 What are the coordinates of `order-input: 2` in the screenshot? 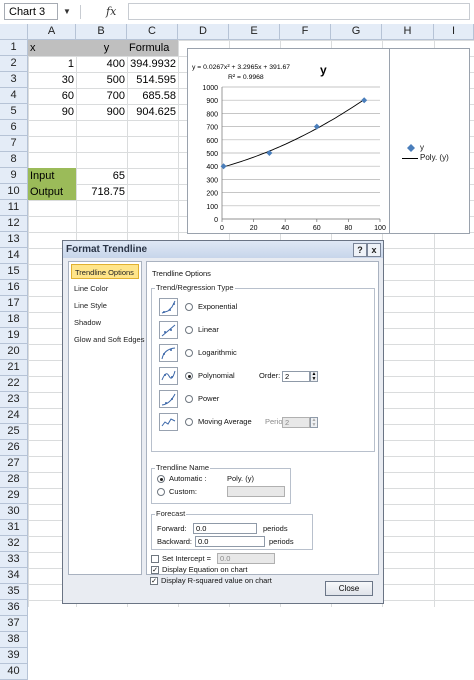 It's located at (296, 376).